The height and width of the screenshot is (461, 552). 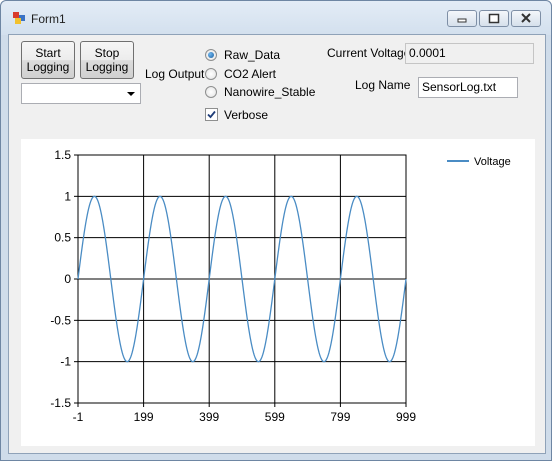 I want to click on checkmark-icon, so click(x=211, y=114).